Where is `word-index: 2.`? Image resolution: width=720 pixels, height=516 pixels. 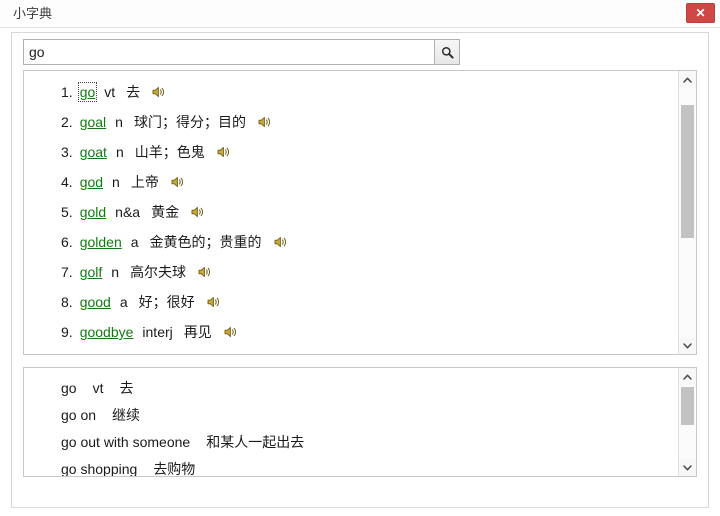
word-index: 2. is located at coordinates (67, 122).